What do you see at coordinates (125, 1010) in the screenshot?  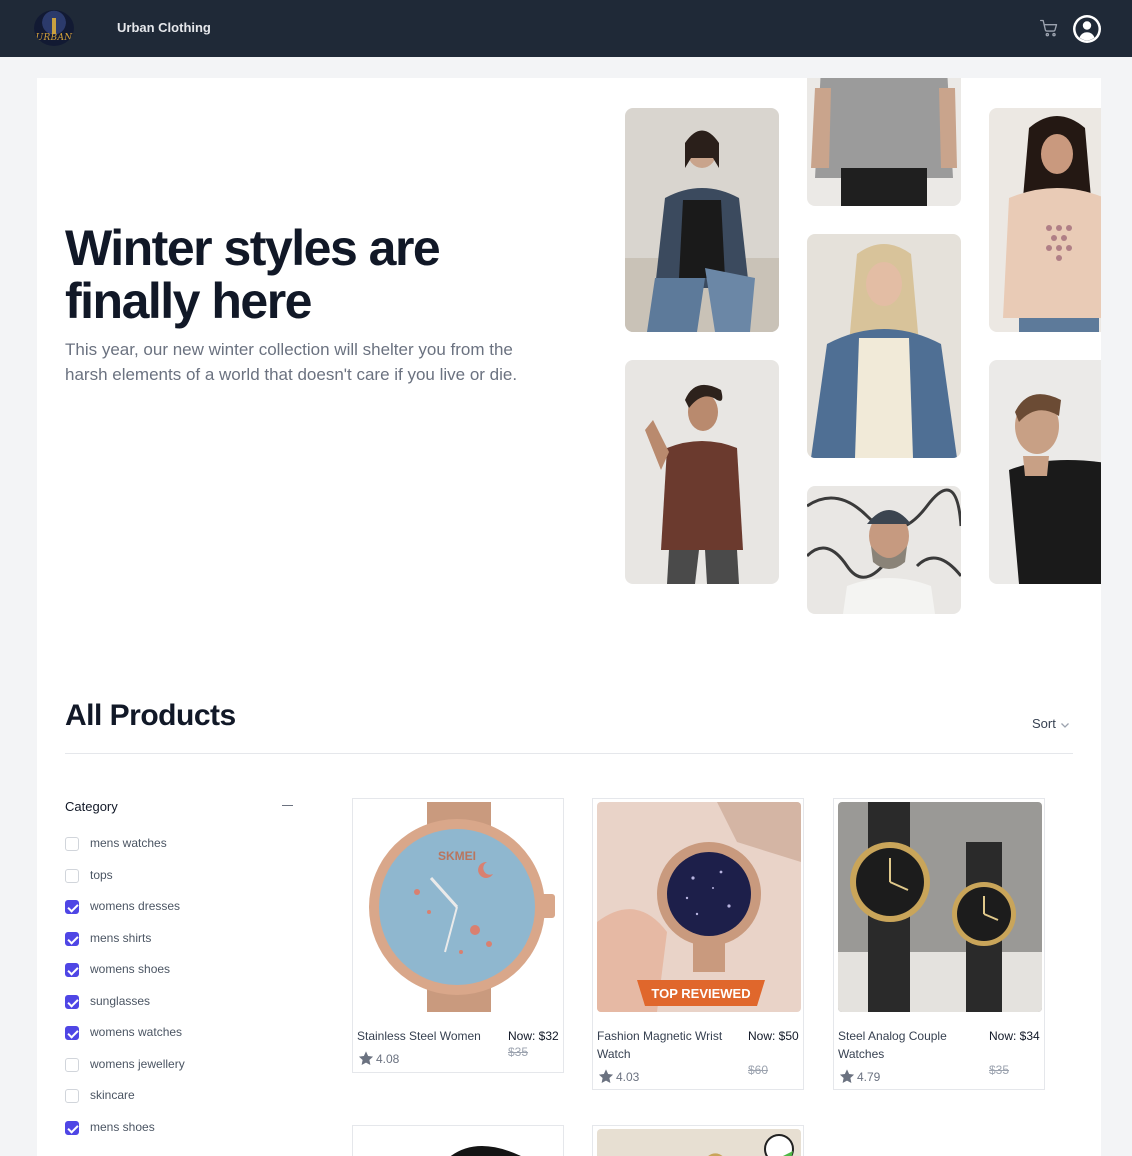 I see `category-option: sunglasses` at bounding box center [125, 1010].